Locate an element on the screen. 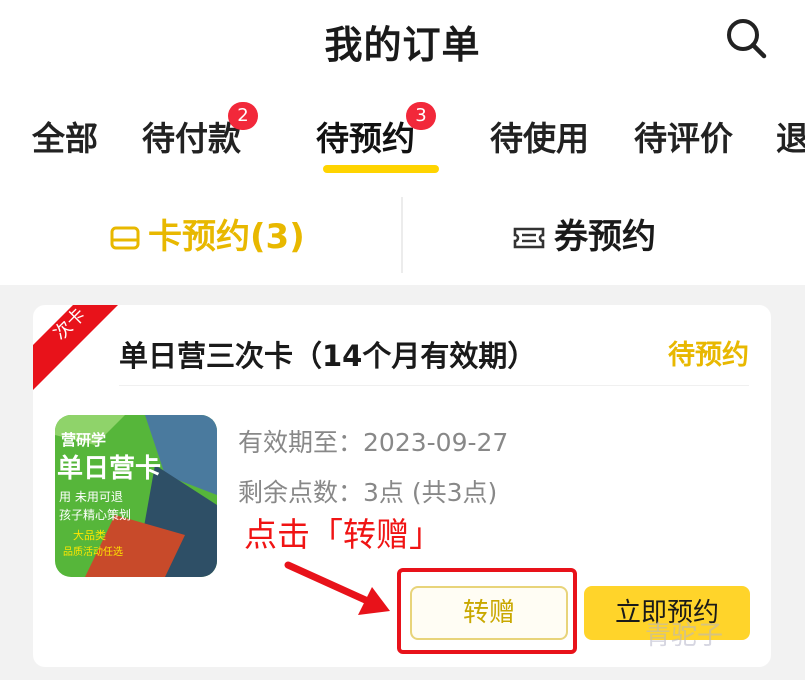 The height and width of the screenshot is (680, 805). instruction-annotation: 点击「转赠」 is located at coordinates (343, 534).